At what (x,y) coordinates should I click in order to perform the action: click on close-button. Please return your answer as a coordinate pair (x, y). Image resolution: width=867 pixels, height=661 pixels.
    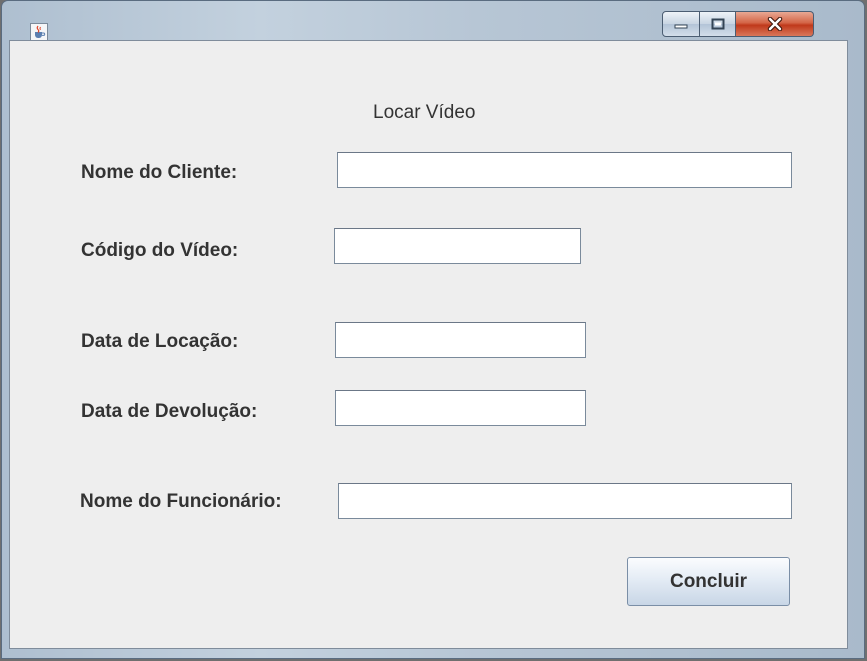
    Looking at the image, I should click on (775, 24).